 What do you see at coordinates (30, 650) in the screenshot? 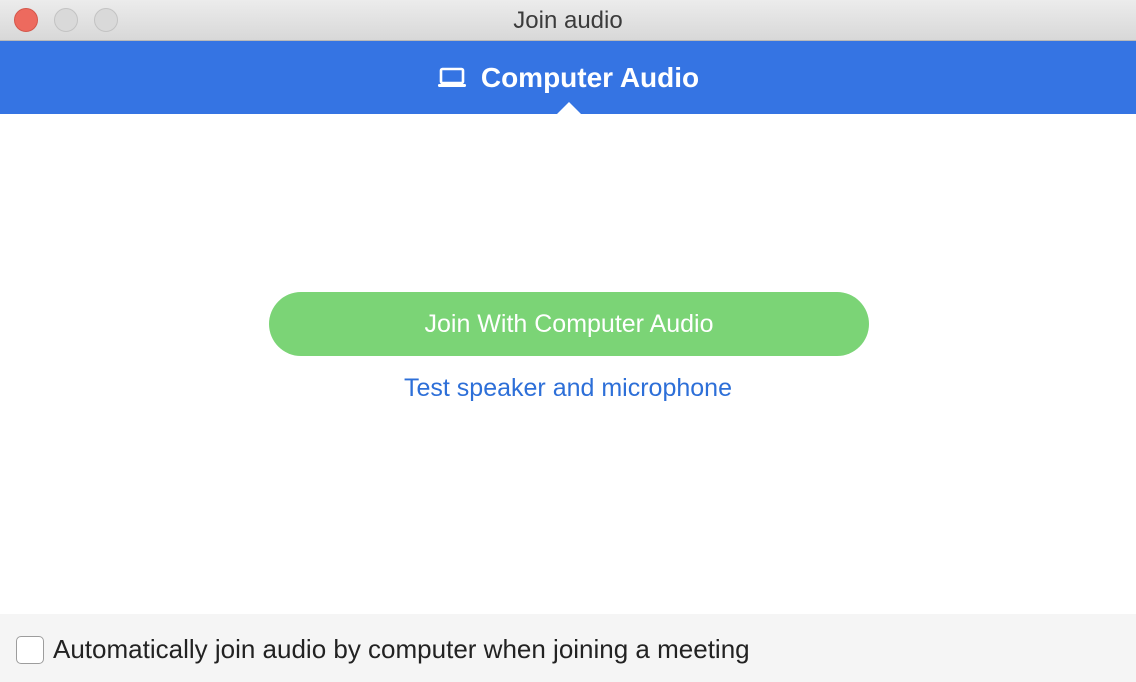
I see `auto-join-audio-checkbox` at bounding box center [30, 650].